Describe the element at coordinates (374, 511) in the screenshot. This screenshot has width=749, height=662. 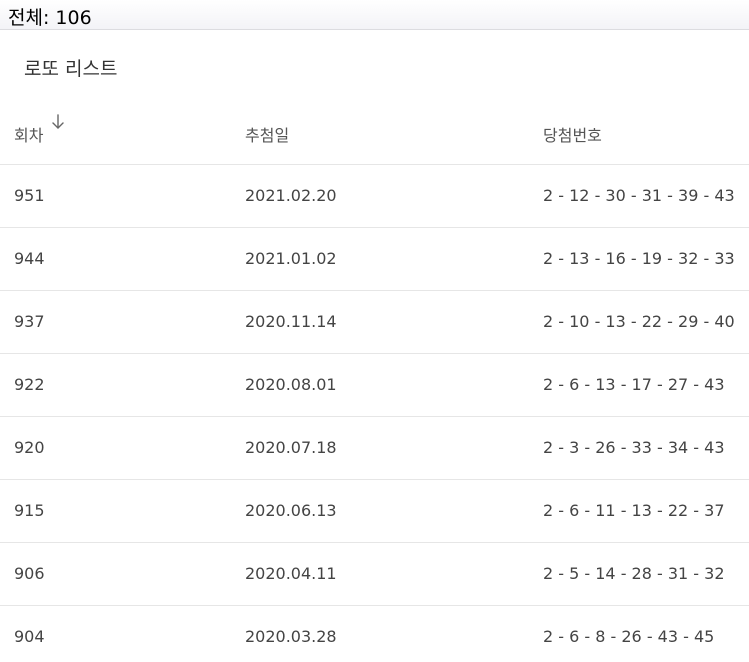
I see `table-row: 915 2020.06.13 2 - 6 - 11 - 13 - 22 - 37` at that location.